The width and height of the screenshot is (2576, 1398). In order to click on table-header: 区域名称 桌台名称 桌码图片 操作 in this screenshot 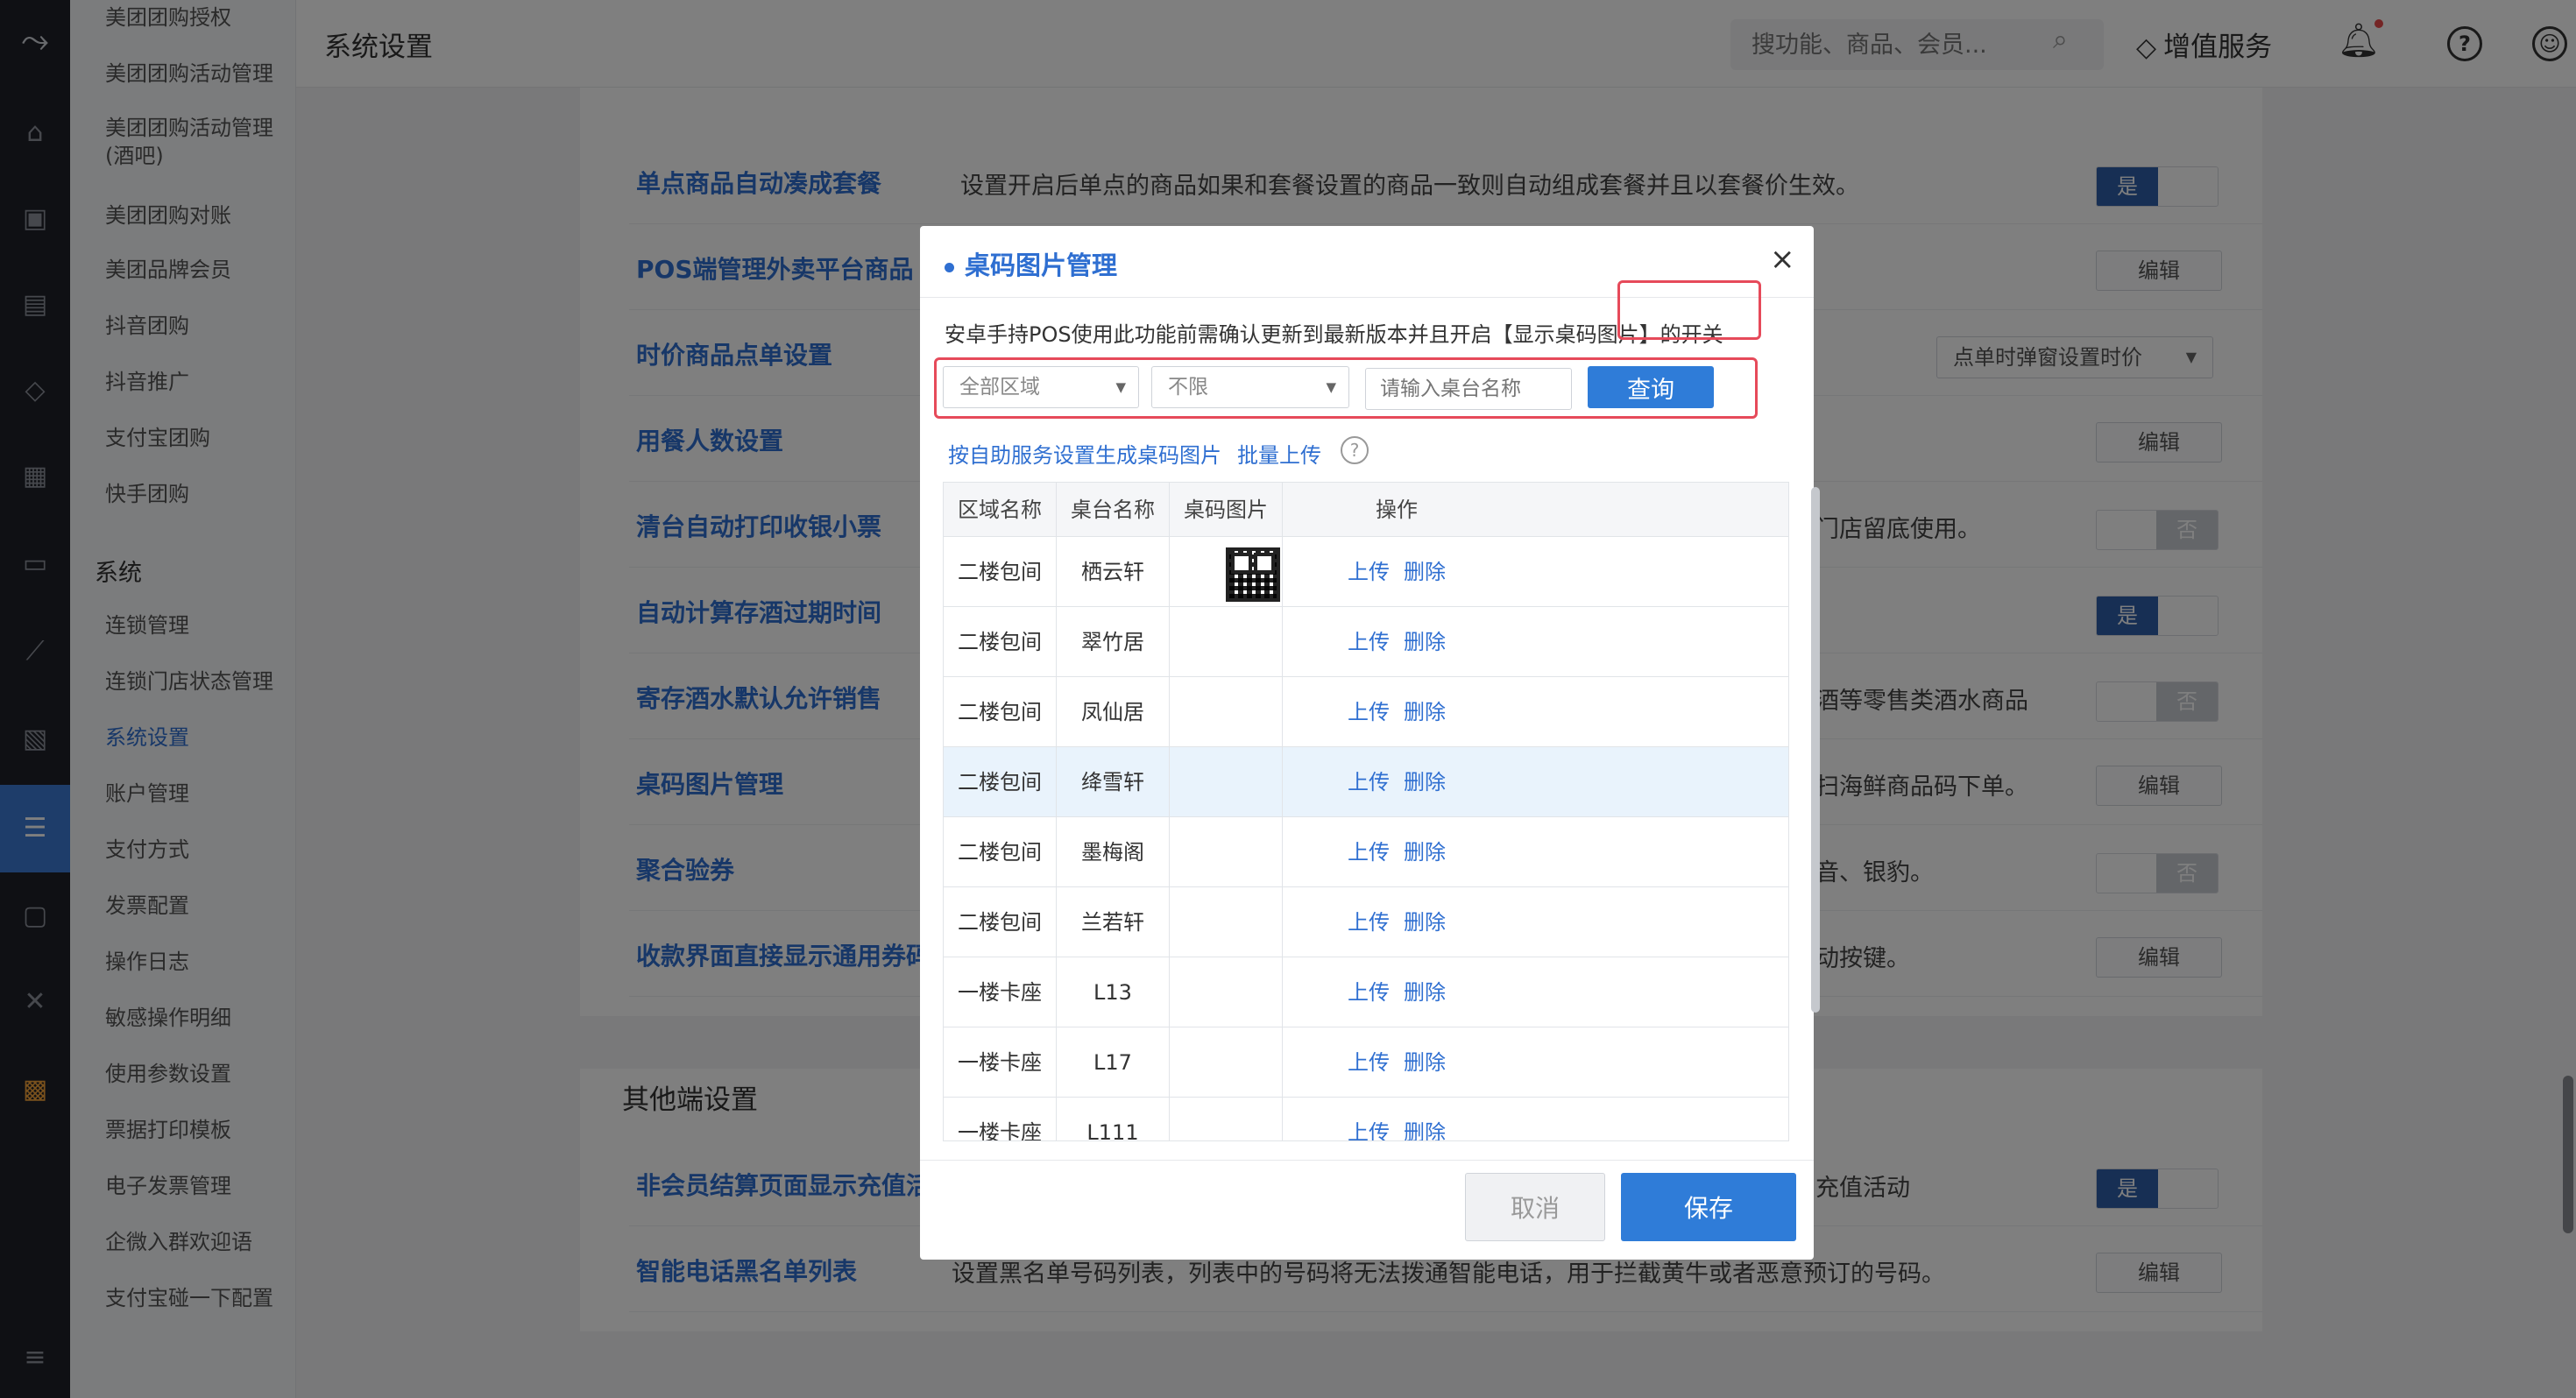, I will do `click(1366, 510)`.